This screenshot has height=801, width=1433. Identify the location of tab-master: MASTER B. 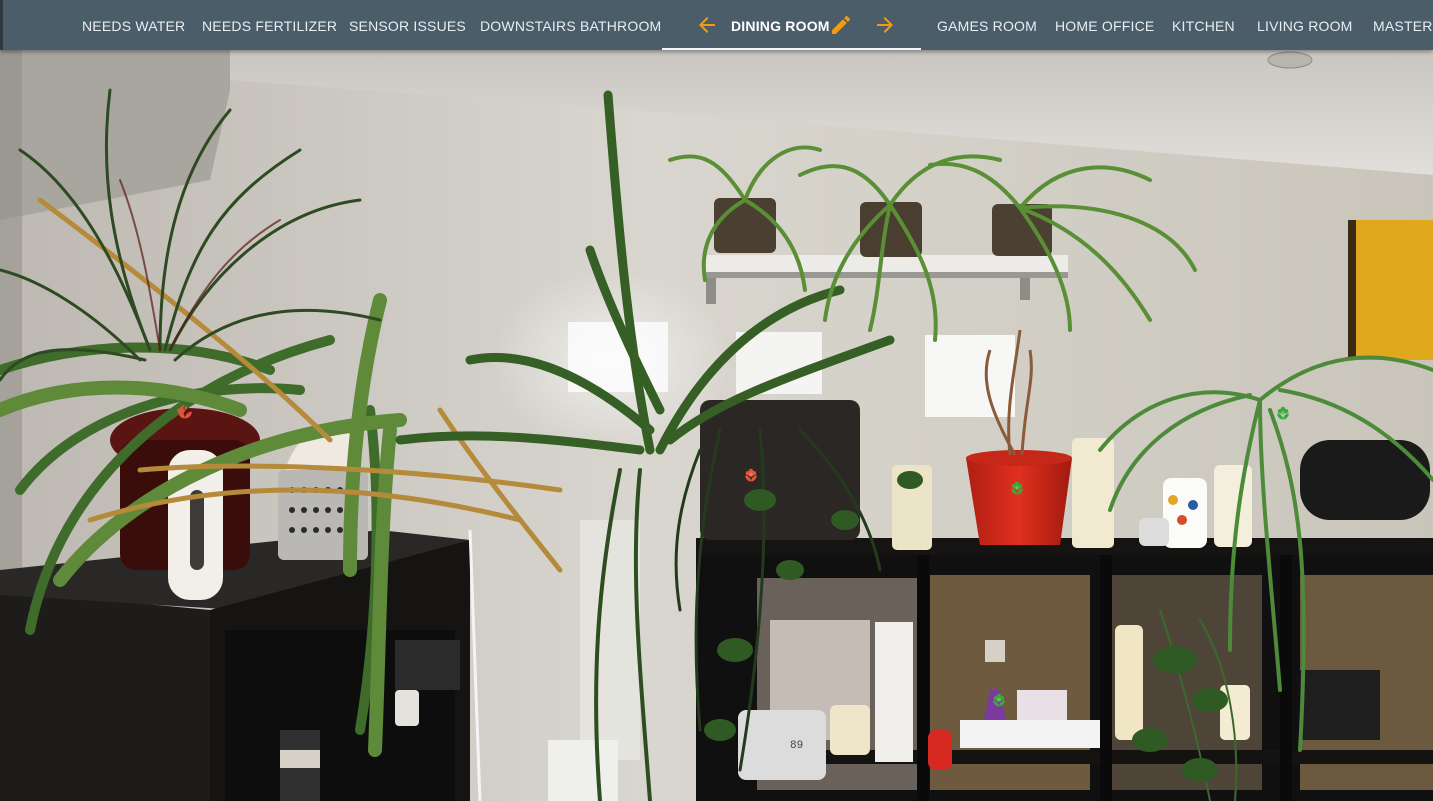
(1403, 25).